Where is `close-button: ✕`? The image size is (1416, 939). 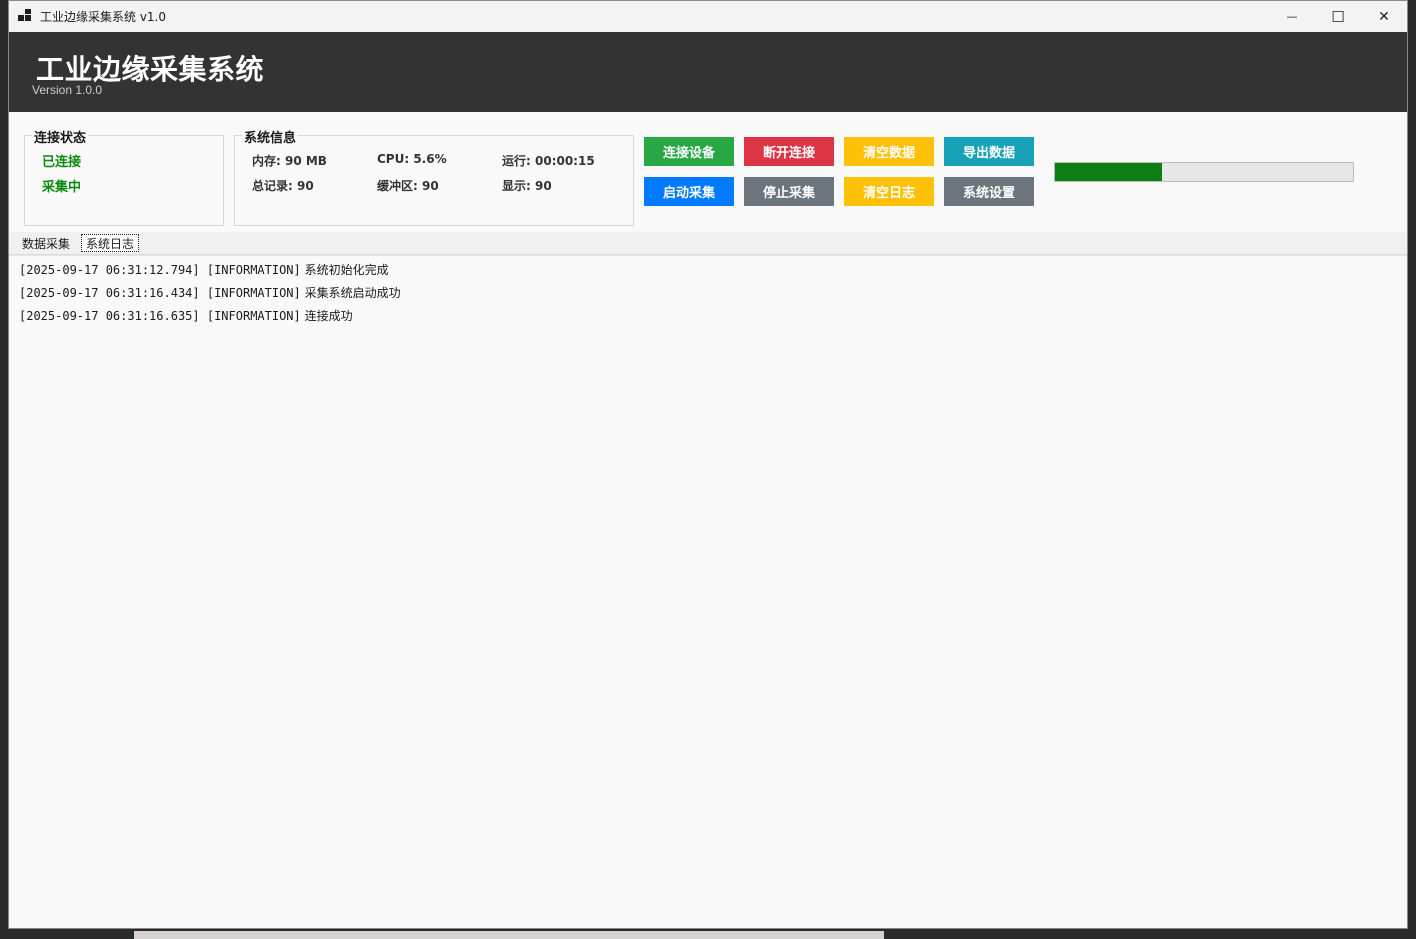
close-button: ✕ is located at coordinates (1384, 16).